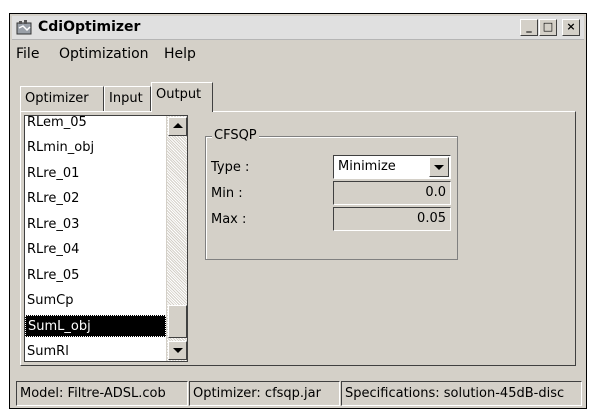 The height and width of the screenshot is (412, 591). I want to click on close-button: ×, so click(571, 27).